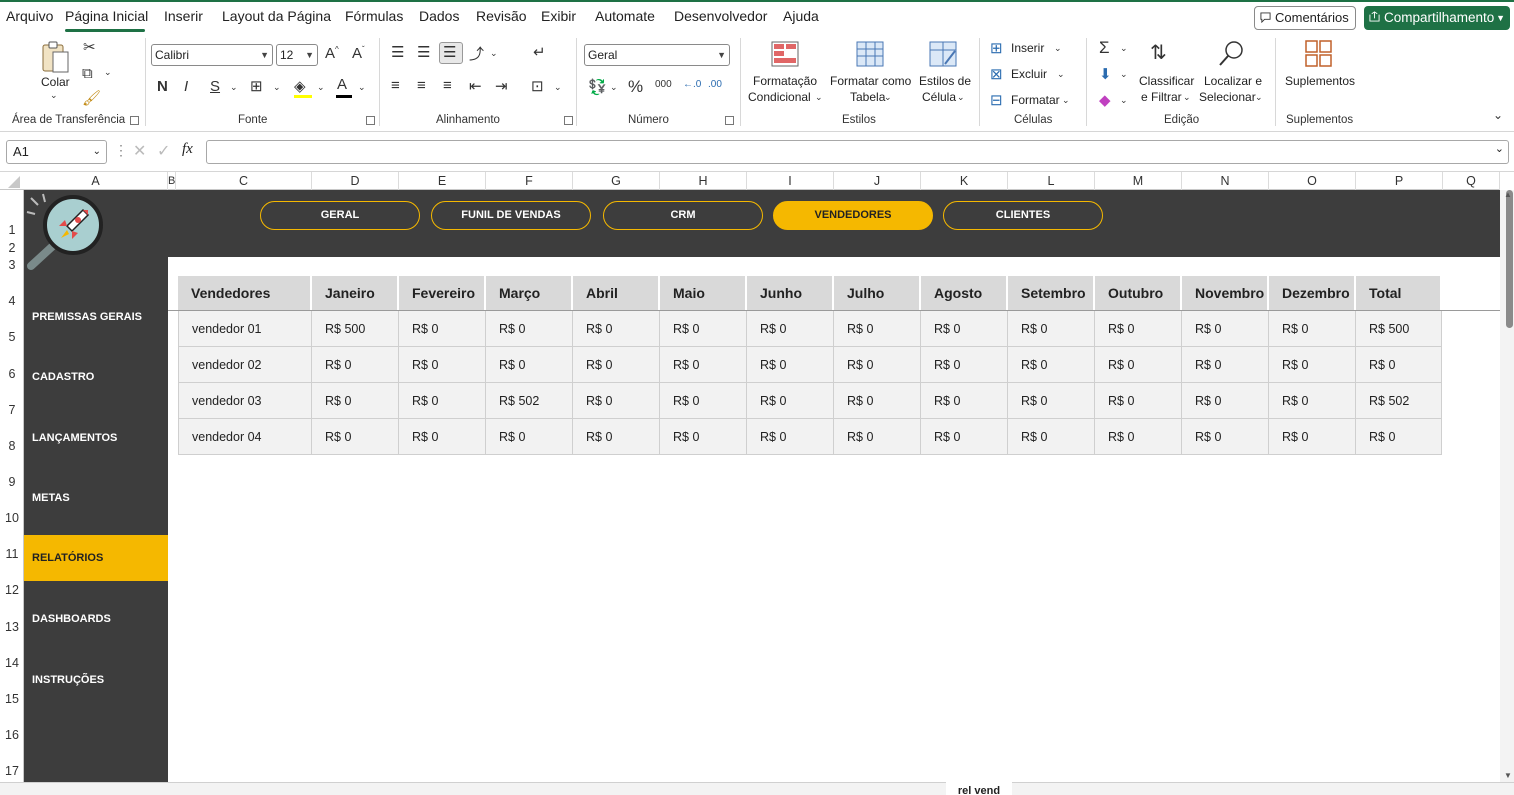  What do you see at coordinates (332, 53) in the screenshot?
I see `font-grow-icon: A^` at bounding box center [332, 53].